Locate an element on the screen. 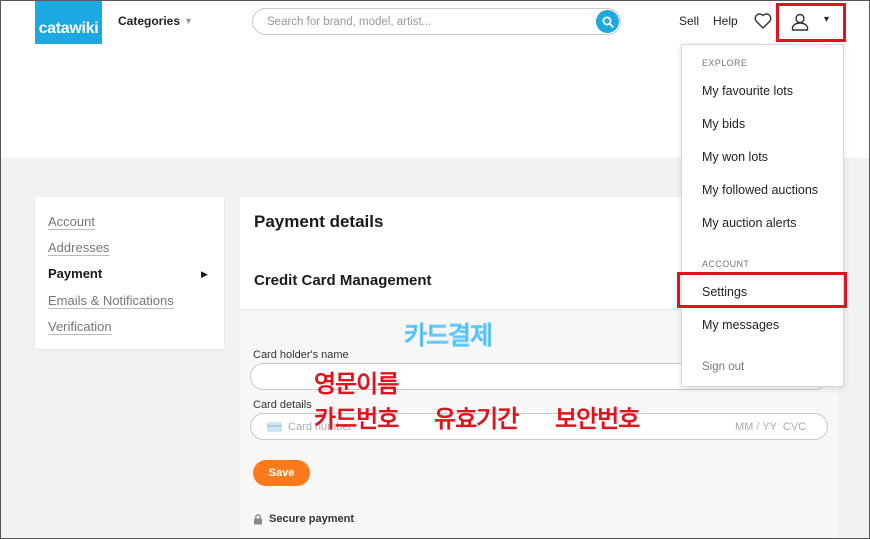  sidebar-item-account: Account is located at coordinates (71, 221).